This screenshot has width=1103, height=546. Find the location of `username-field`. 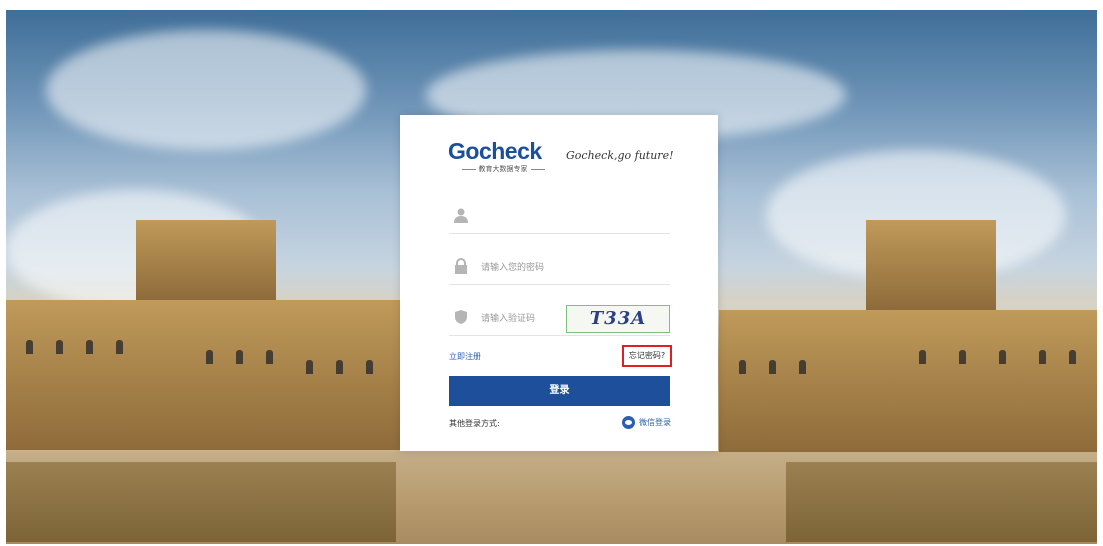

username-field is located at coordinates (559, 216).